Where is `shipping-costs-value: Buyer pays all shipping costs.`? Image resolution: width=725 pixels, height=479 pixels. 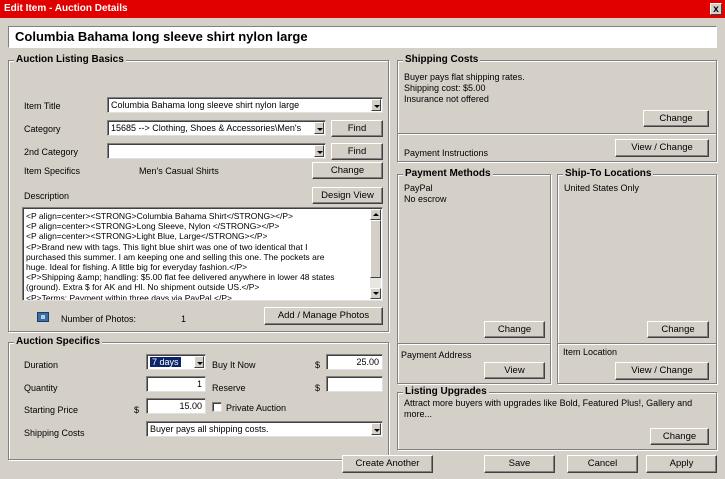 shipping-costs-value: Buyer pays all shipping costs. is located at coordinates (209, 429).